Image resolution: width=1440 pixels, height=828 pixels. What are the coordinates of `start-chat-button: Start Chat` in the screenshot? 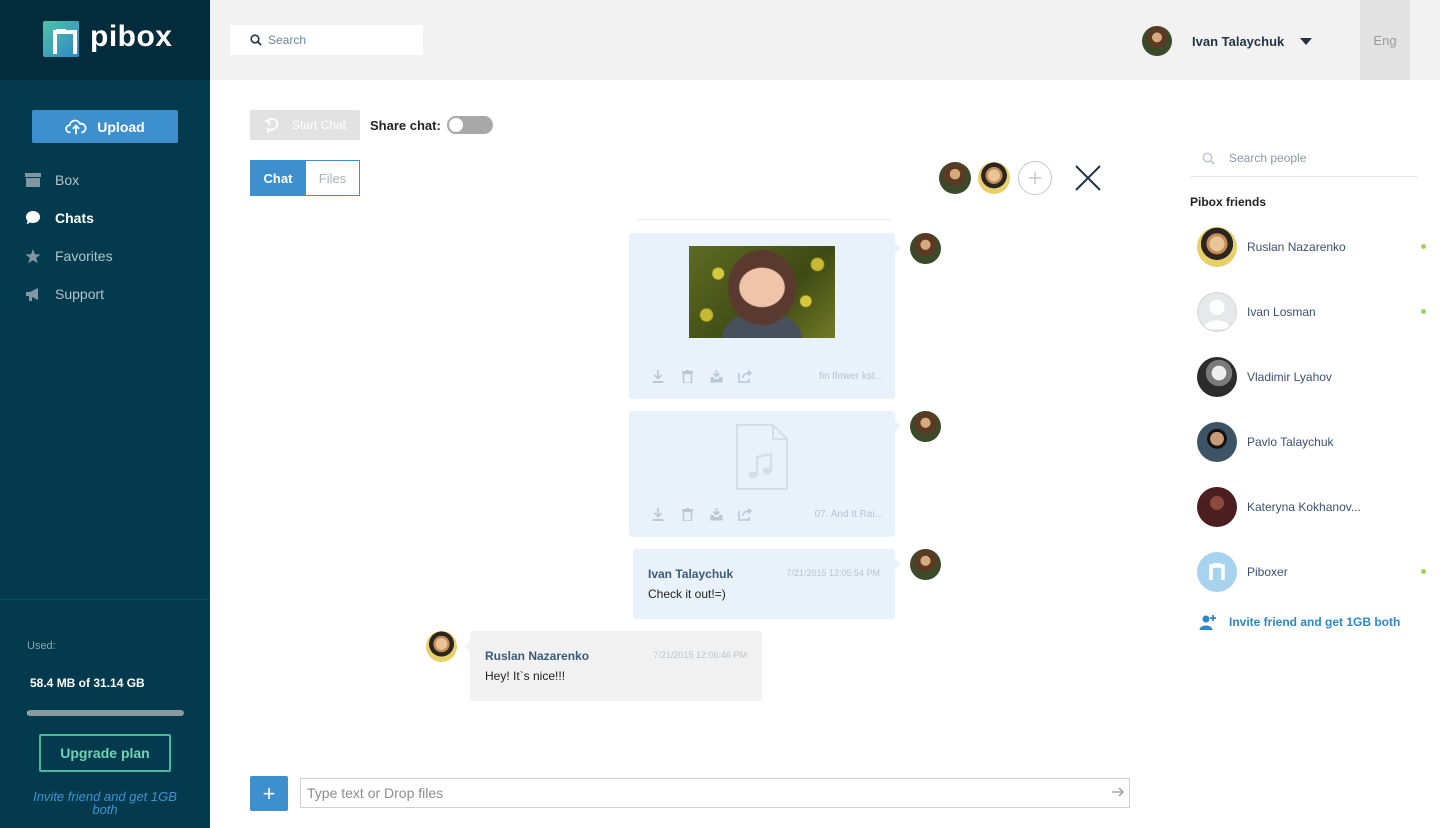 It's located at (305, 125).